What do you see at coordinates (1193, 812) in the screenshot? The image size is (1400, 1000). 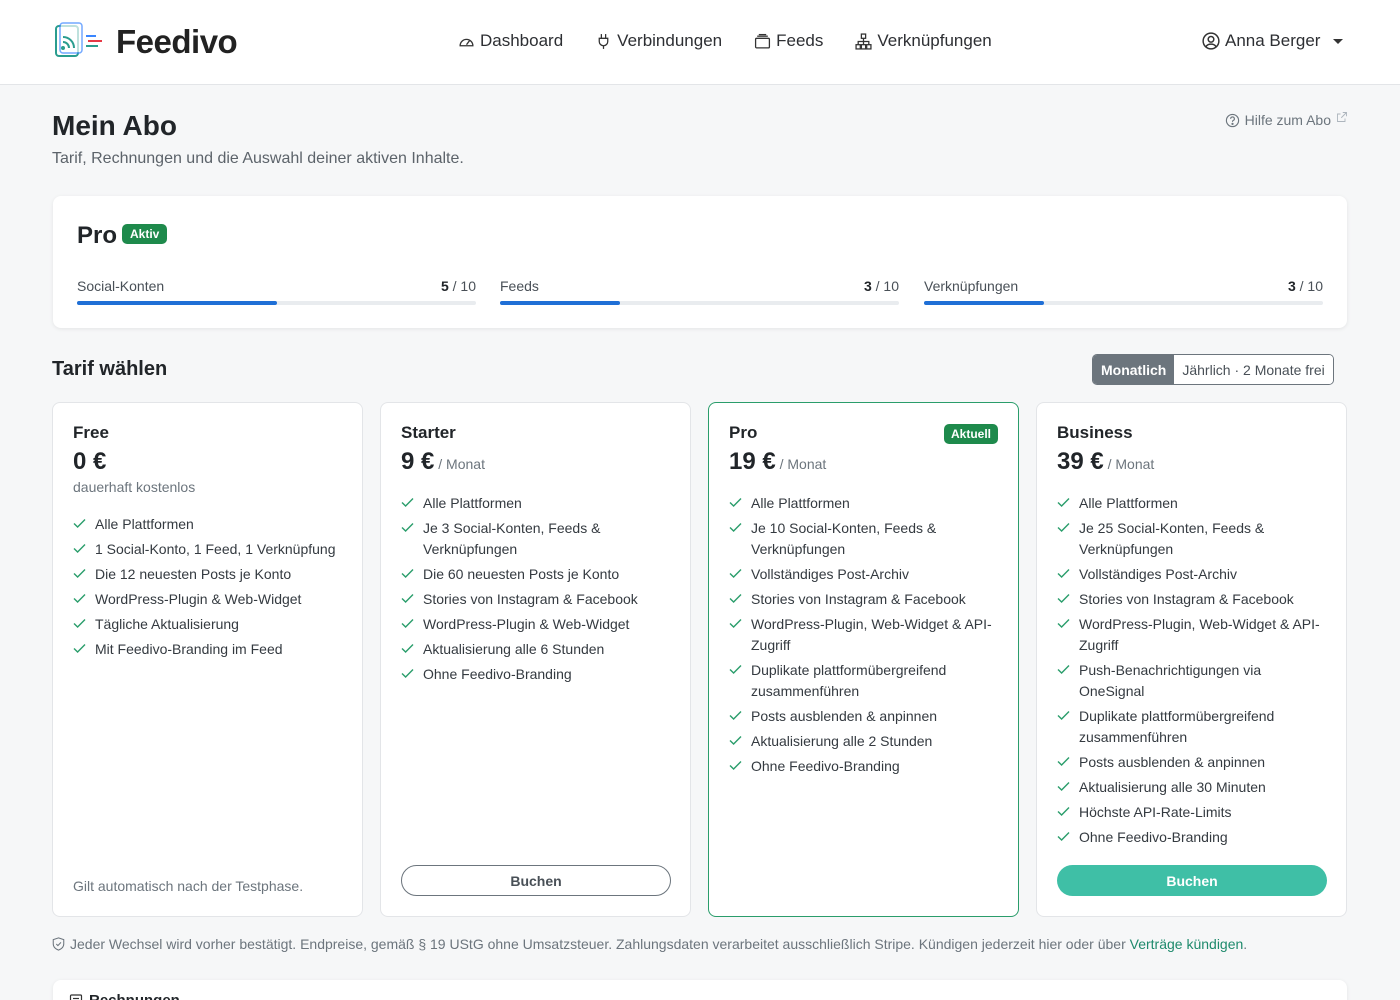 I see `feature-item: Höchste API-Rate-Limits` at bounding box center [1193, 812].